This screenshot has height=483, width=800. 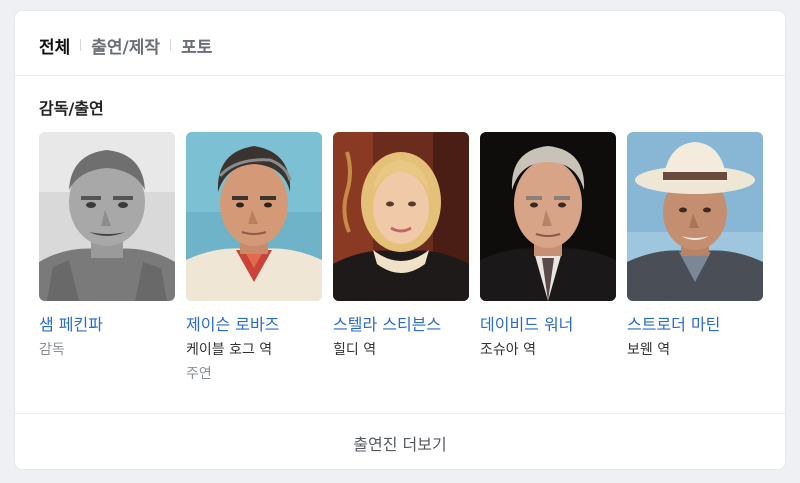 I want to click on person-role: 조슈아 역, so click(x=508, y=350).